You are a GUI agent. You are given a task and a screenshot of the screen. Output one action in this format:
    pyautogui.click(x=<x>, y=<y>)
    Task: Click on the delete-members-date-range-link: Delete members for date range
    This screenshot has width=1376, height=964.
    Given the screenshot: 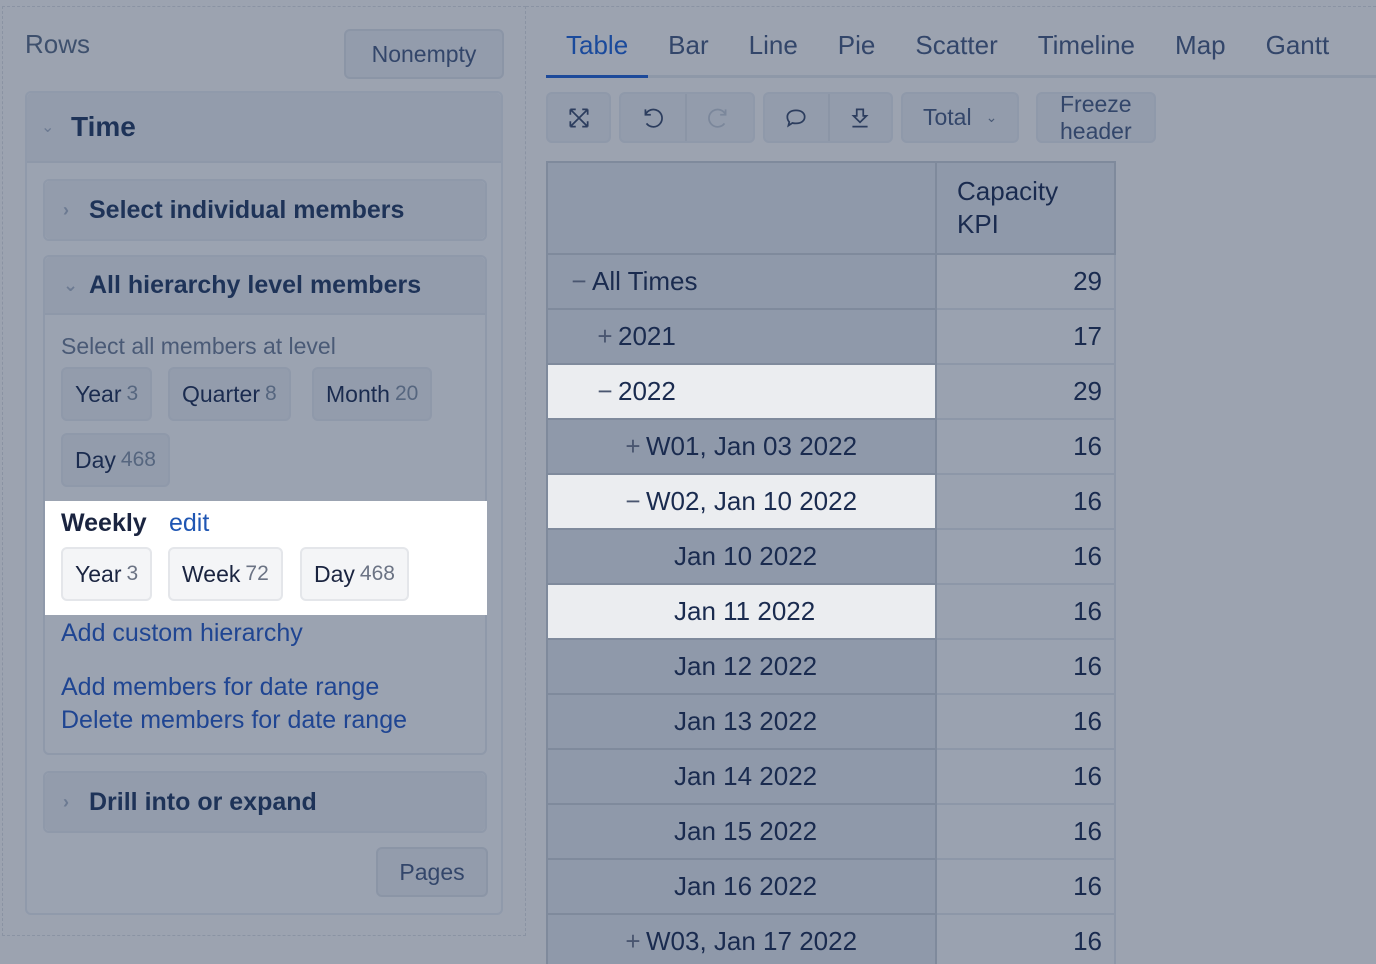 What is the action you would take?
    pyautogui.click(x=234, y=720)
    